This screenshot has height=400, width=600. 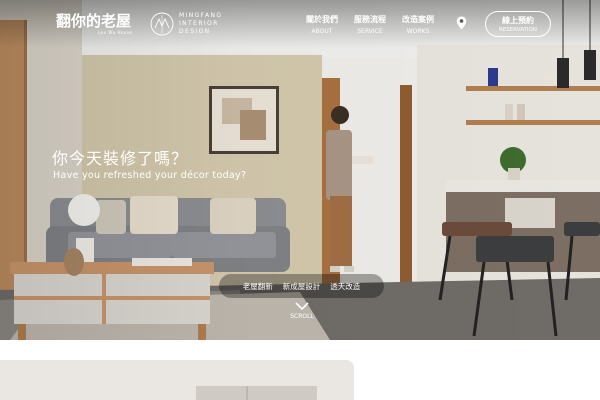 I want to click on brand-line: INTERIOR, so click(x=199, y=23).